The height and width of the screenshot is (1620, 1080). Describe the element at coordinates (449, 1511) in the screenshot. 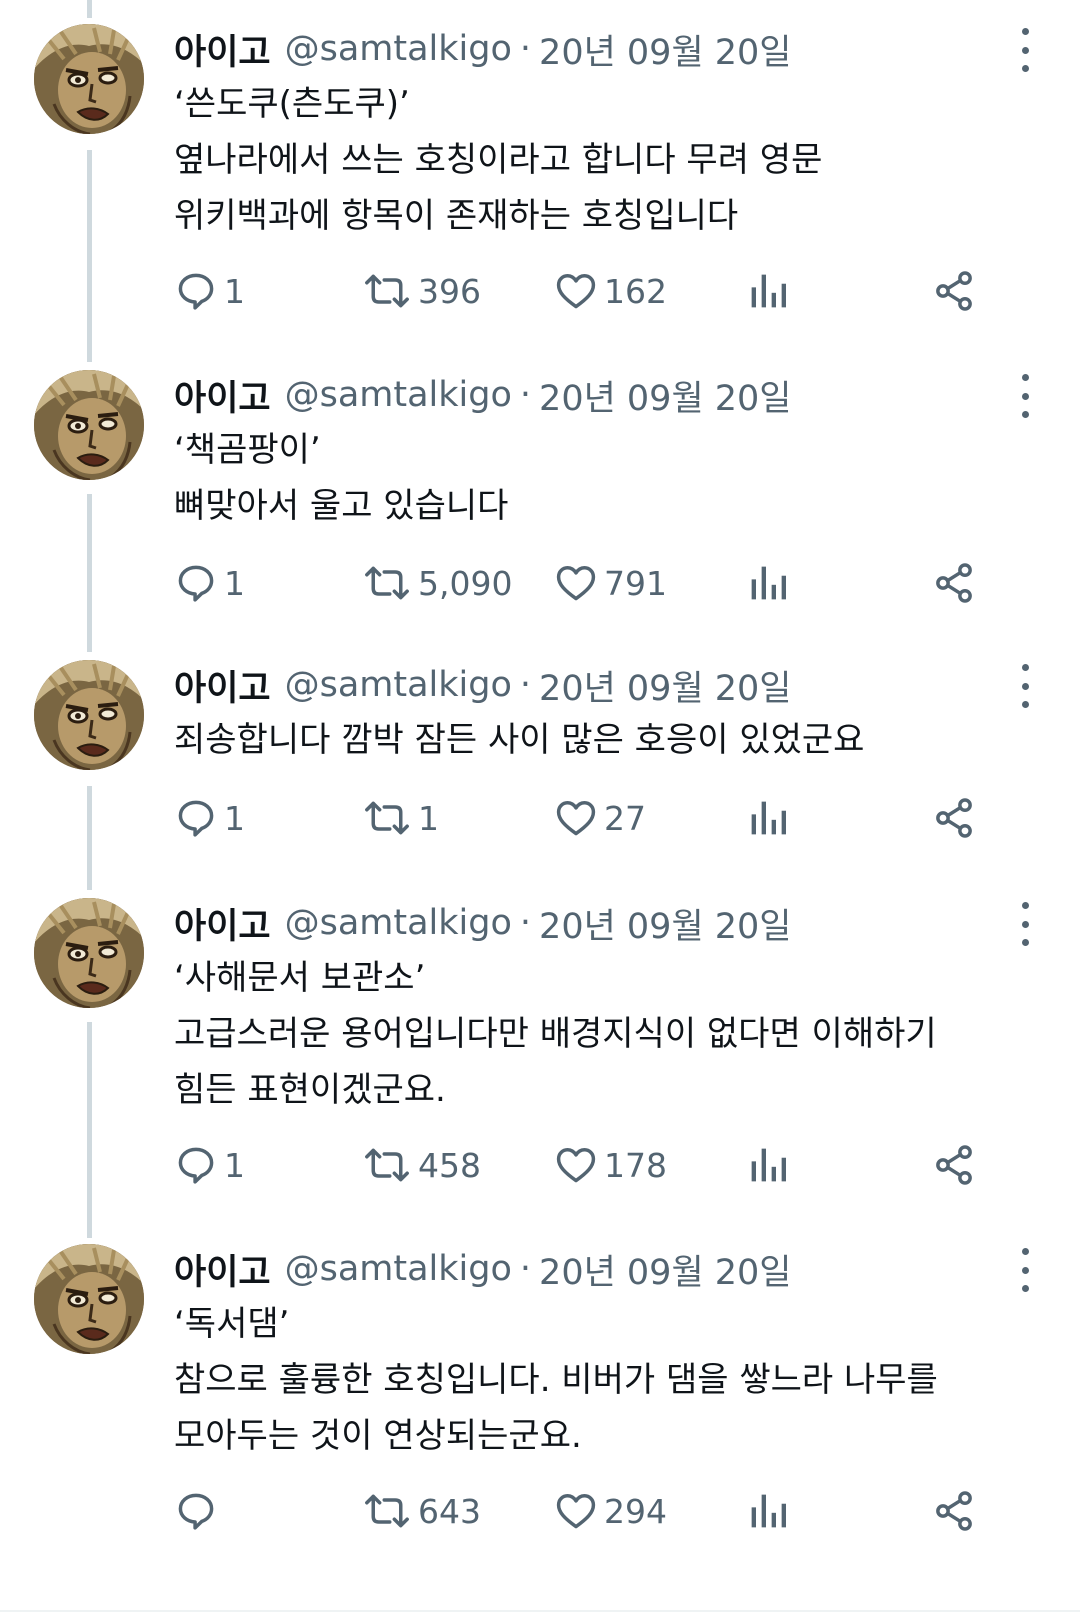

I see `retweet-count: 643` at that location.